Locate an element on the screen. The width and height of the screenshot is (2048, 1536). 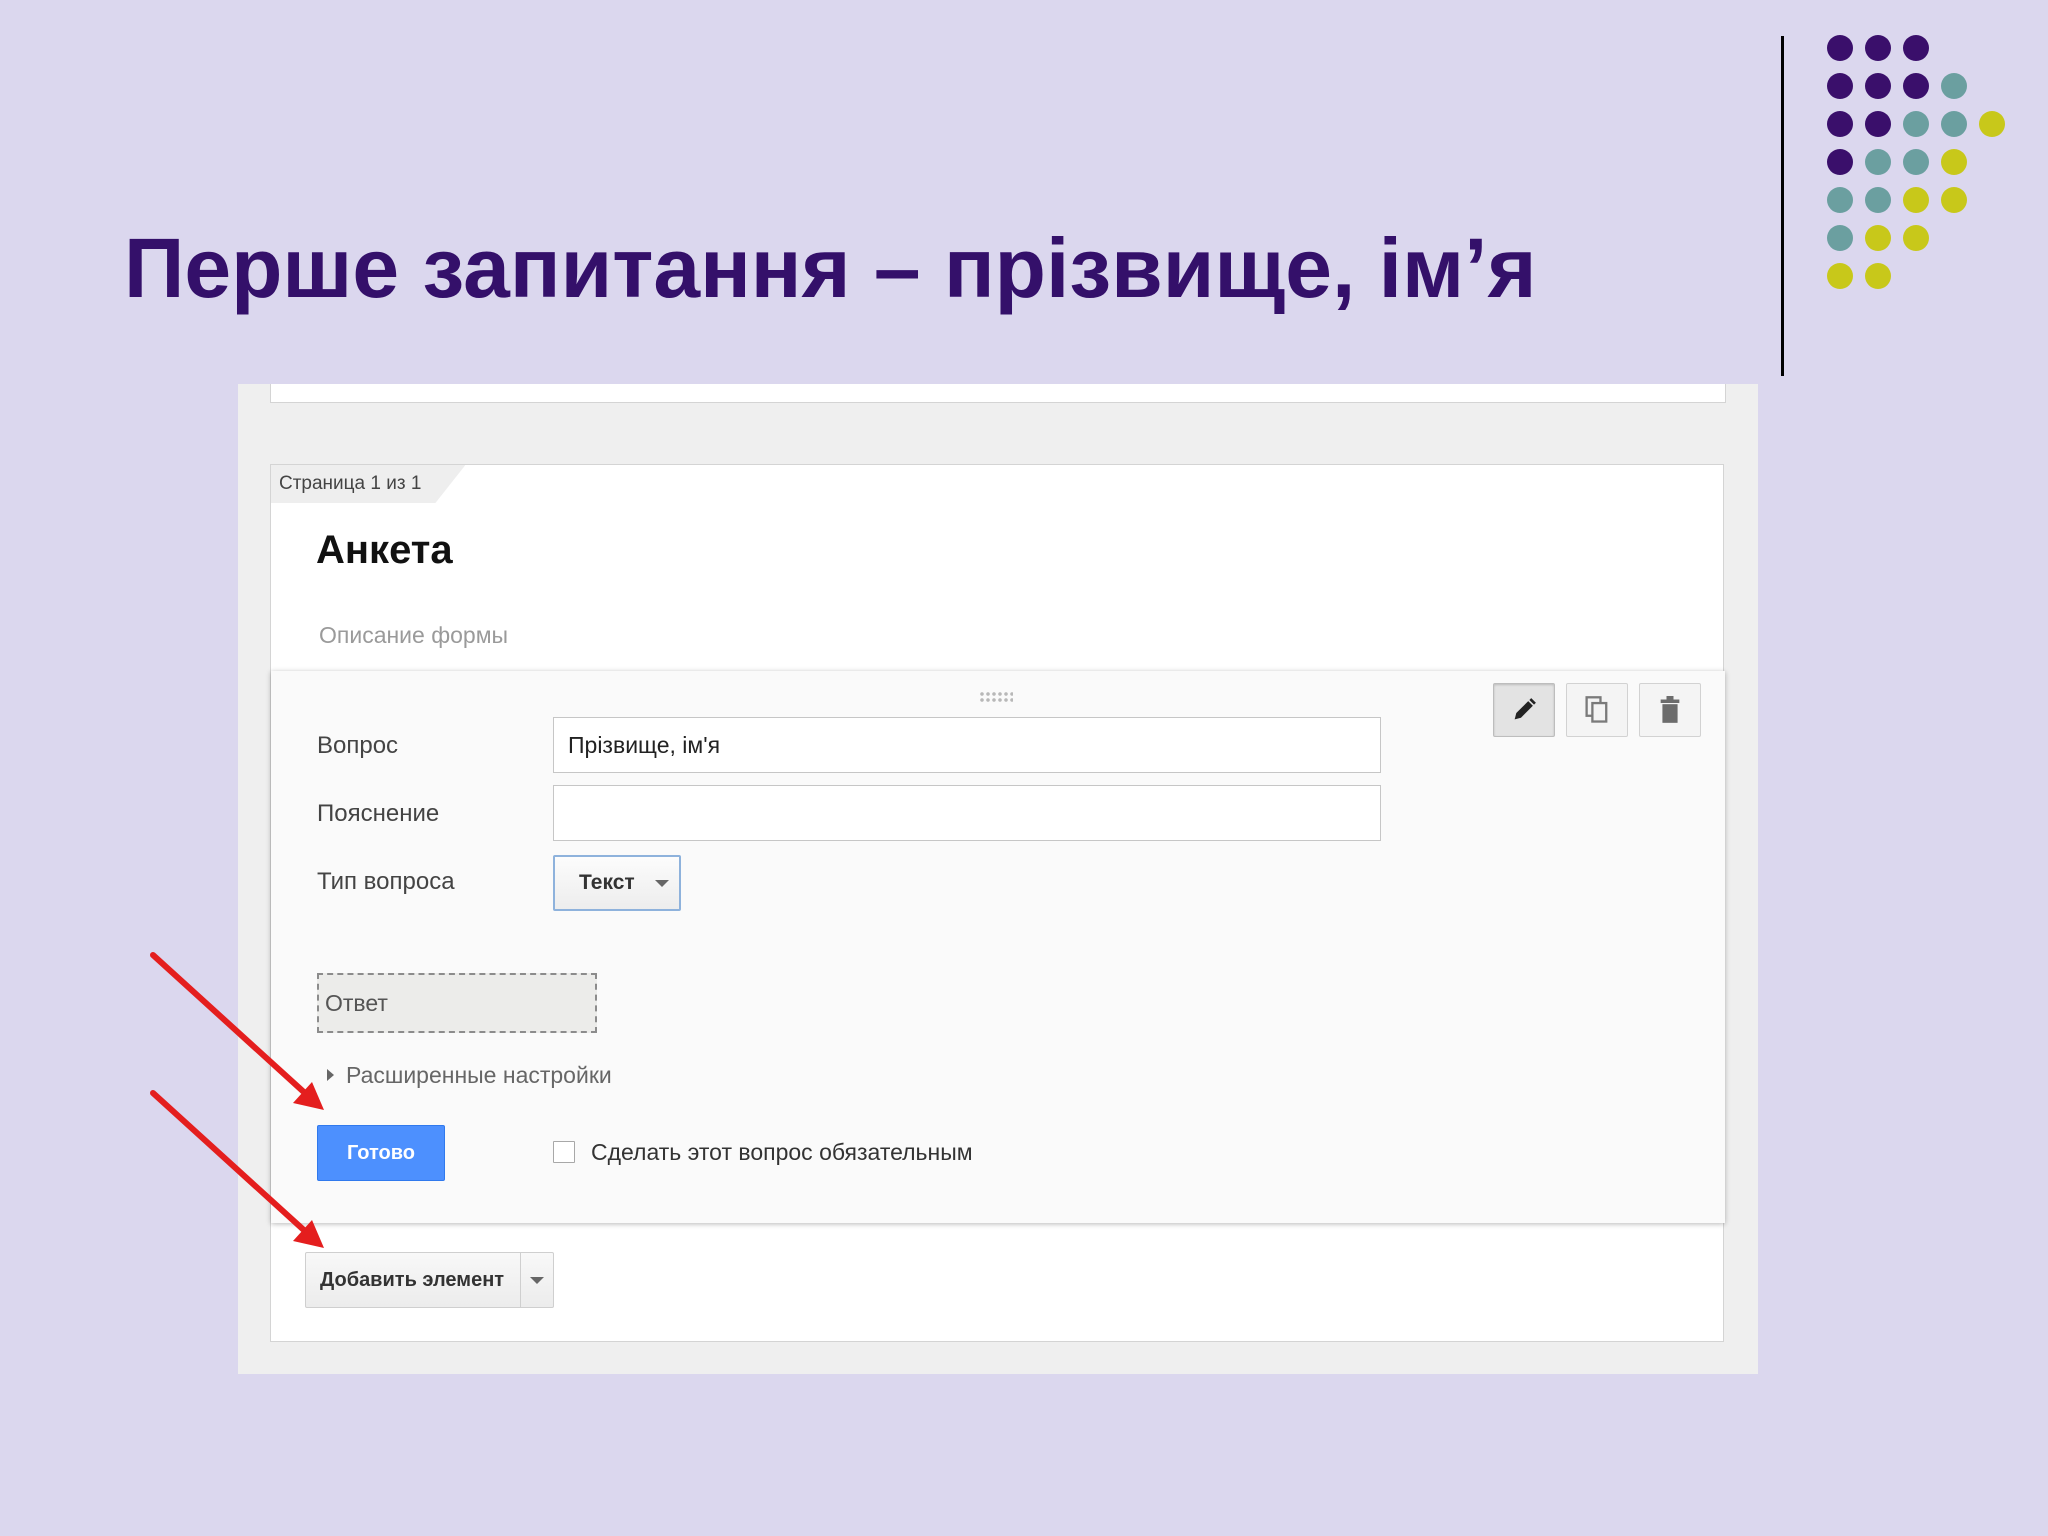
answer-preview-field: Ответ is located at coordinates (457, 1003).